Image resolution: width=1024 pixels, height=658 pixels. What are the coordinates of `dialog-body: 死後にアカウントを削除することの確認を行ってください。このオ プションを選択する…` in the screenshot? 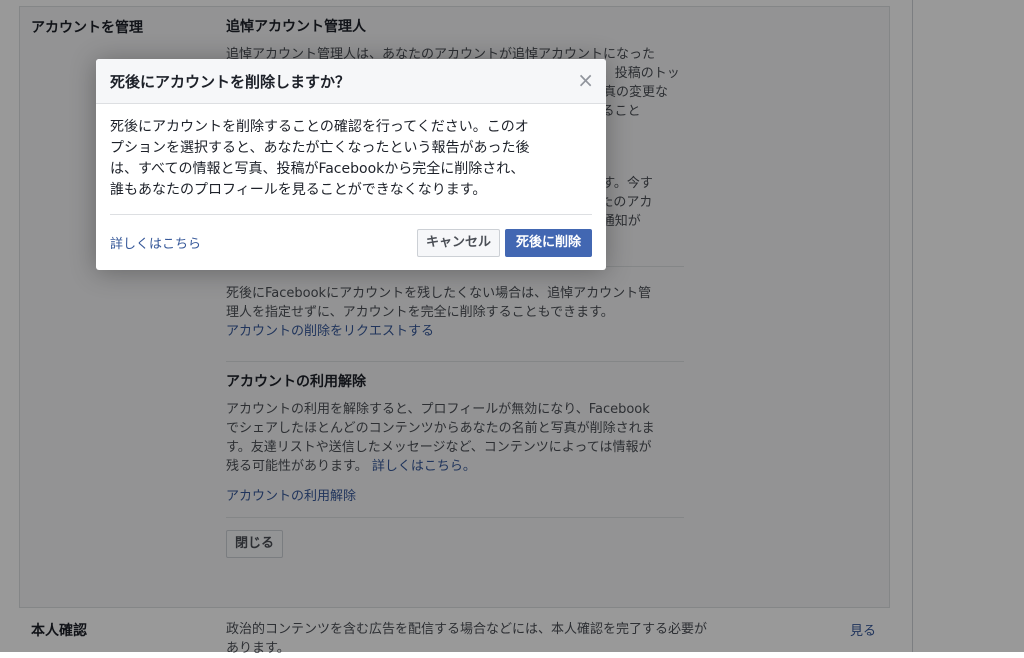 It's located at (352, 159).